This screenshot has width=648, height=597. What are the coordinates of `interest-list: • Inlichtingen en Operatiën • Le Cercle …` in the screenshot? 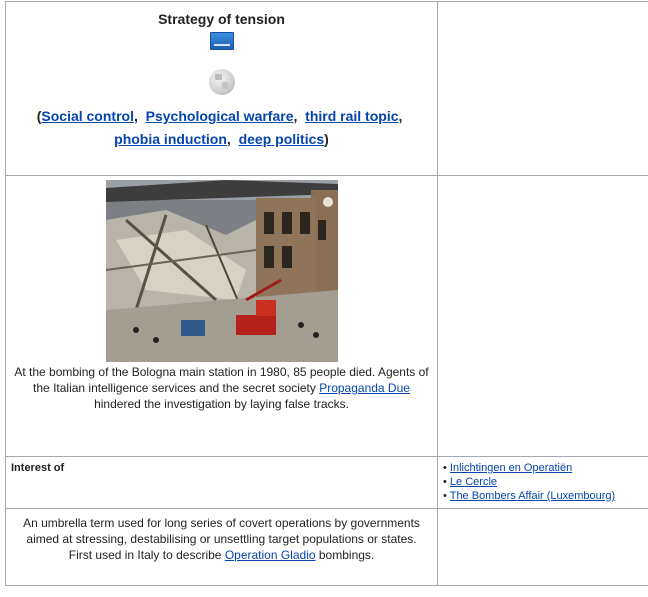 It's located at (542, 482).